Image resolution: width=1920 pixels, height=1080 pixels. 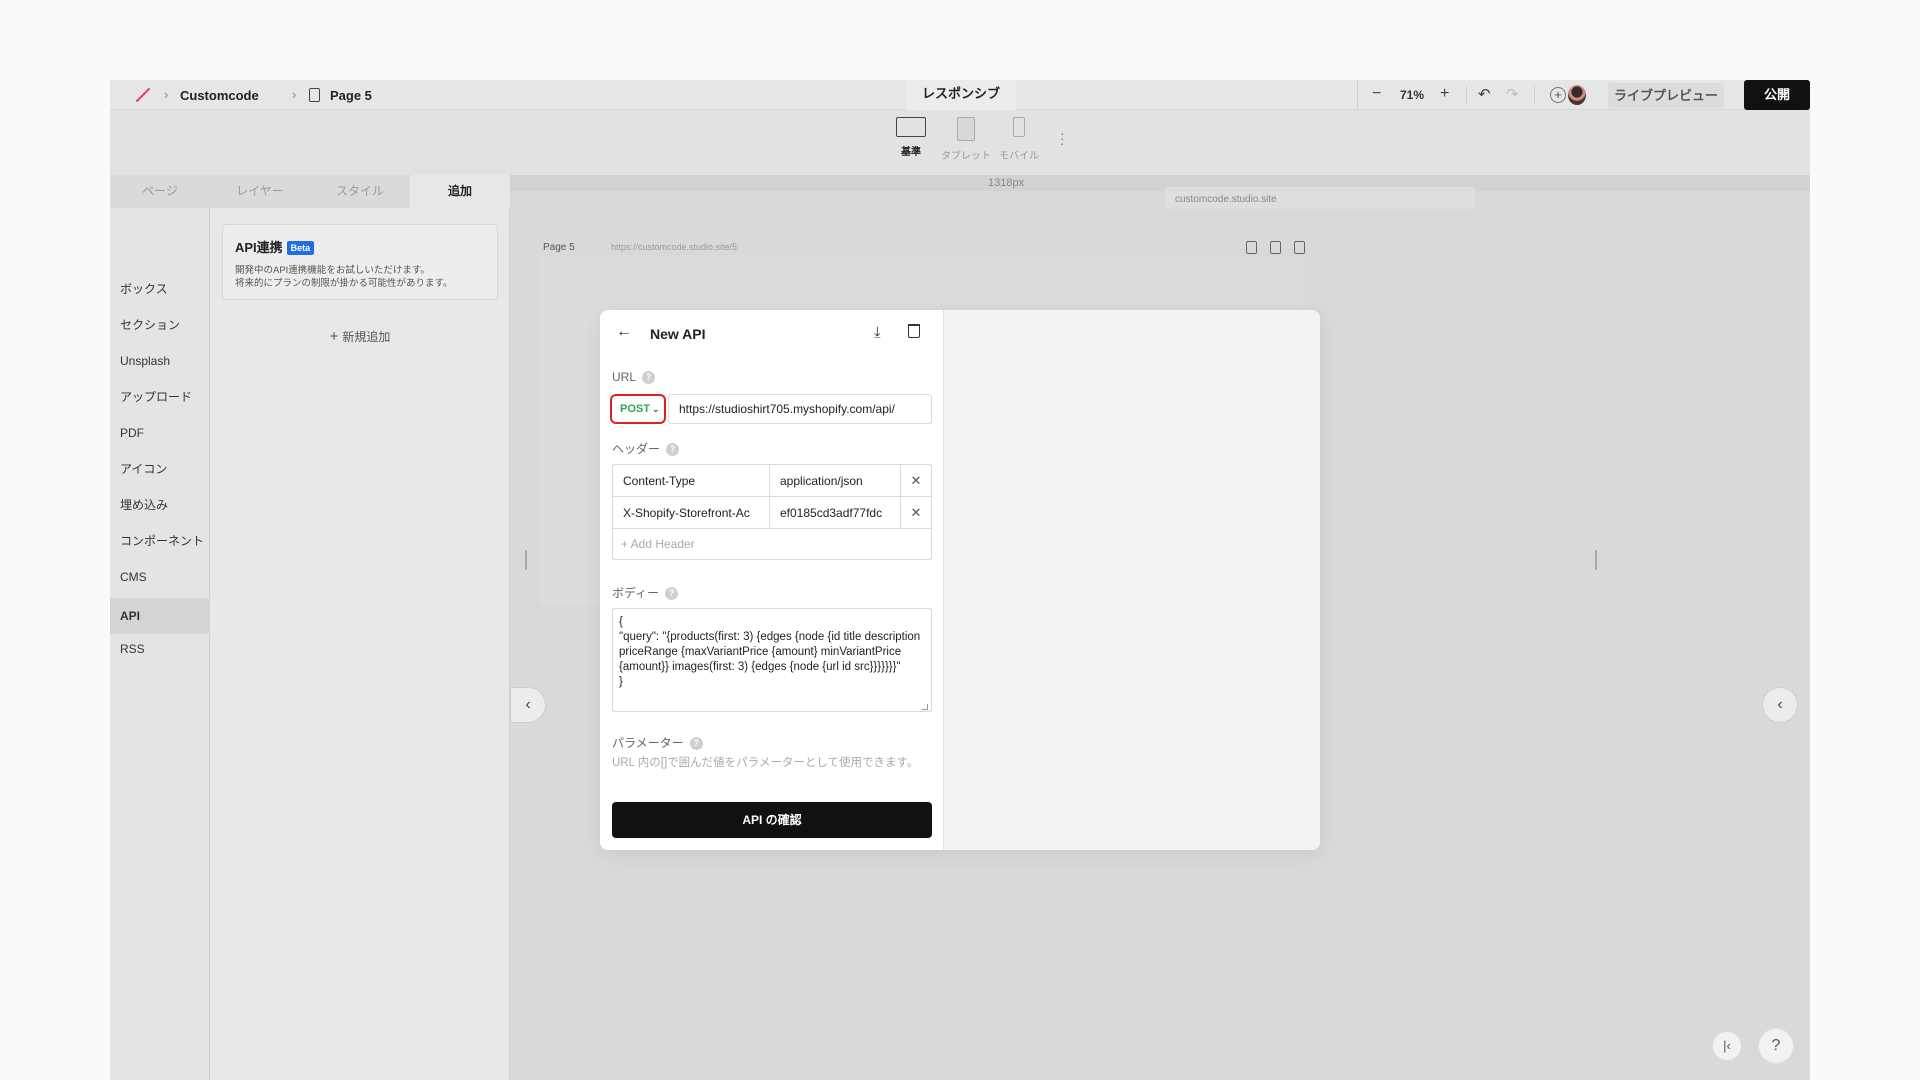 I want to click on publish-button: 公開, so click(x=1777, y=95).